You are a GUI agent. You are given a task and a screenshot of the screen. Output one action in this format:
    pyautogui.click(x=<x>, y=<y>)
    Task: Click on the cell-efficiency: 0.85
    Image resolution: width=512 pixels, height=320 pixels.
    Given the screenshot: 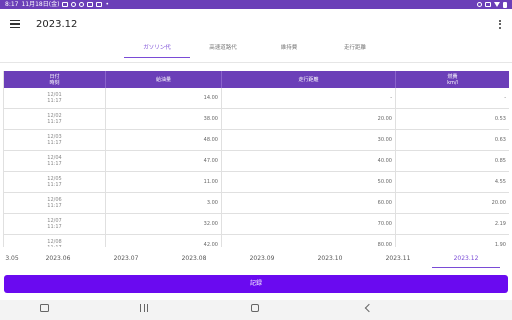 What is the action you would take?
    pyautogui.click(x=452, y=161)
    